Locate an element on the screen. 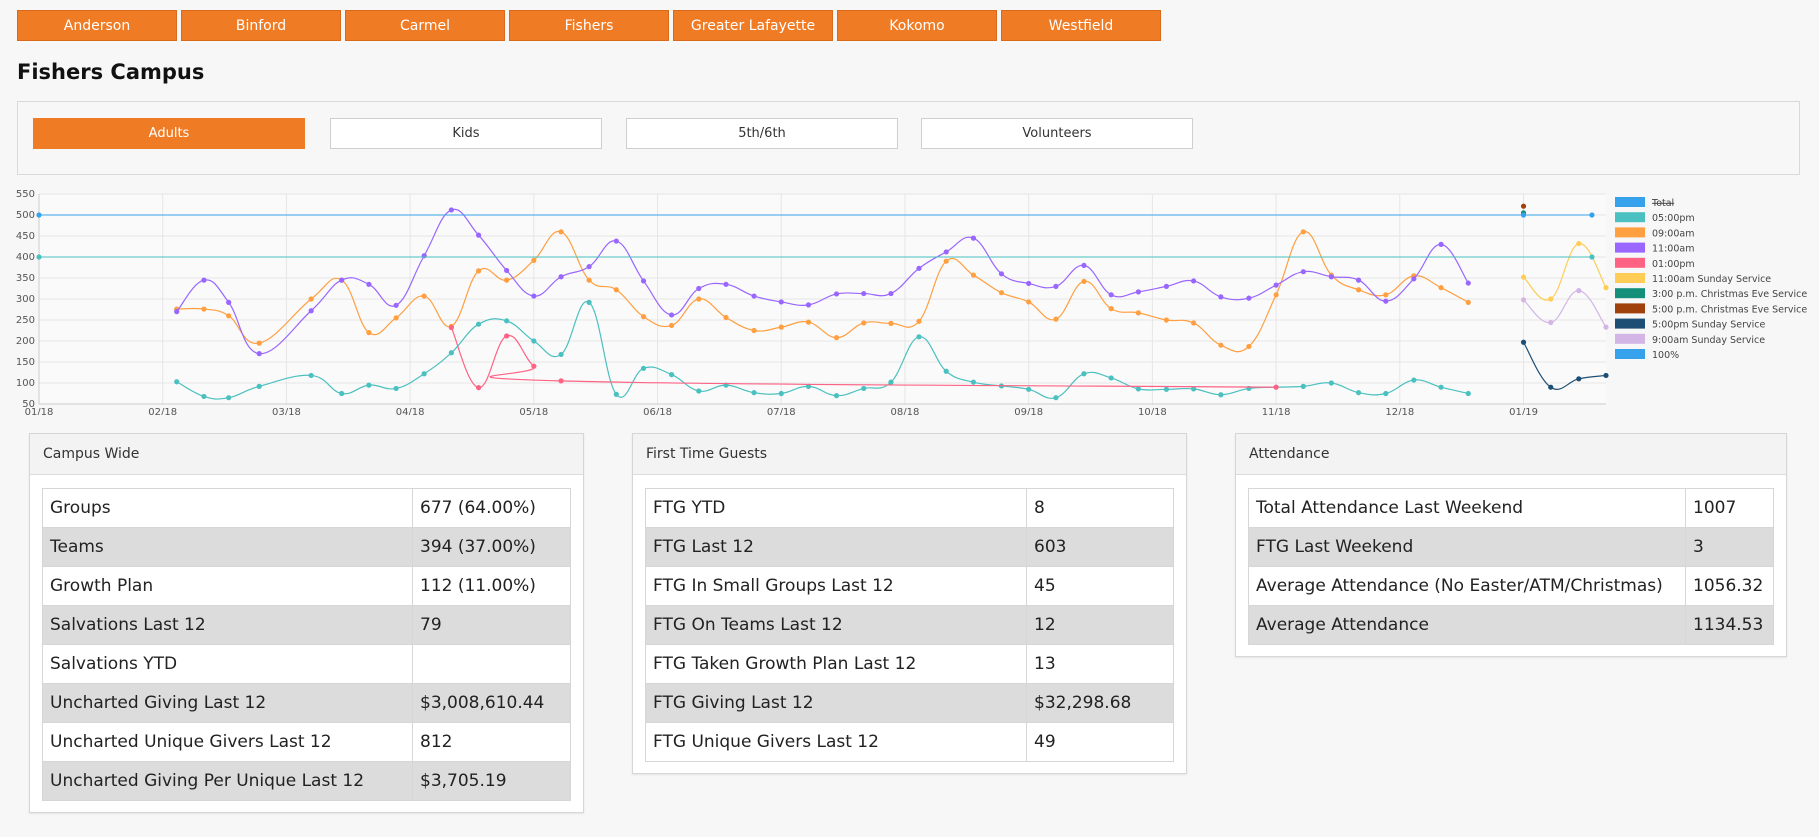 The width and height of the screenshot is (1819, 837). table-row: FTG YTD 8 is located at coordinates (909, 508).